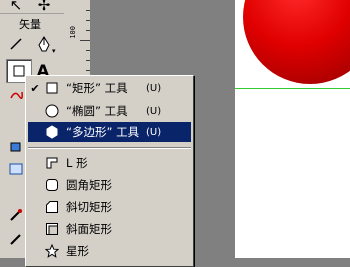 This screenshot has height=267, width=350. What do you see at coordinates (52, 111) in the screenshot?
I see `ellipse-icon` at bounding box center [52, 111].